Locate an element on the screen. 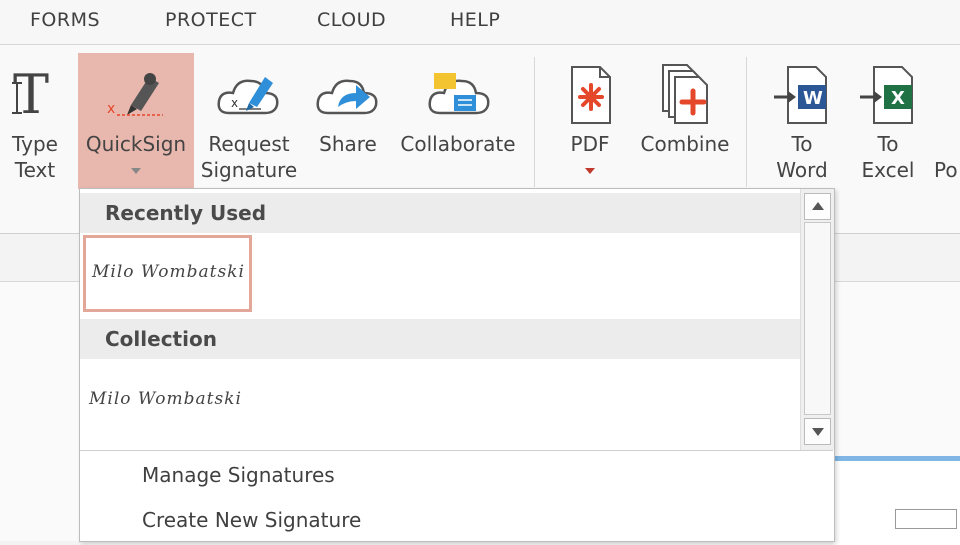 The width and height of the screenshot is (960, 545). collaborate-label: Collaborate is located at coordinates (458, 144).